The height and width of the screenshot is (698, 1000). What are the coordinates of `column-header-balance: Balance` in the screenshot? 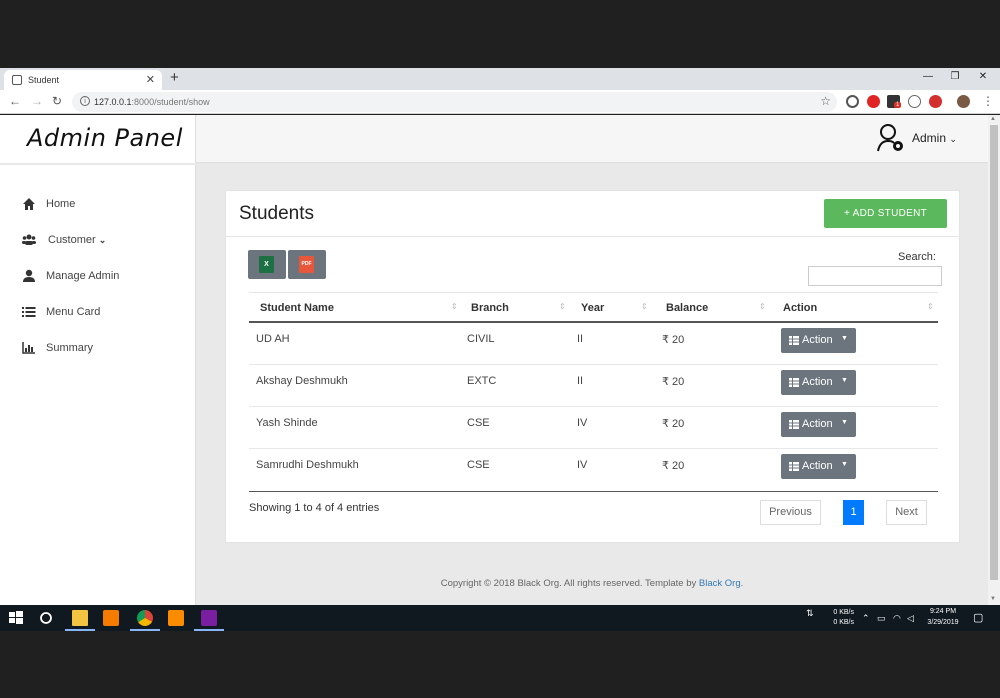 It's located at (687, 308).